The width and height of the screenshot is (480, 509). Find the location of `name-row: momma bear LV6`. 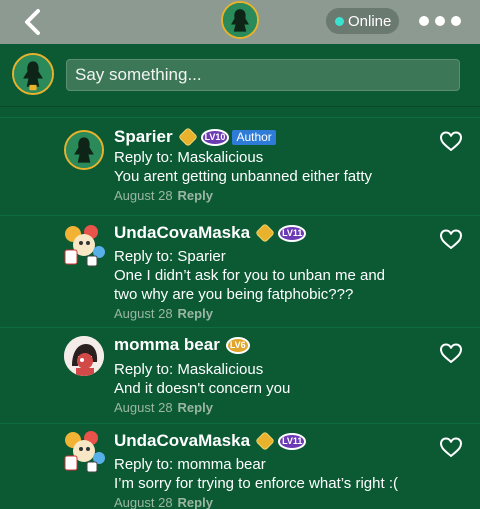

name-row: momma bear LV6 is located at coordinates (182, 345).